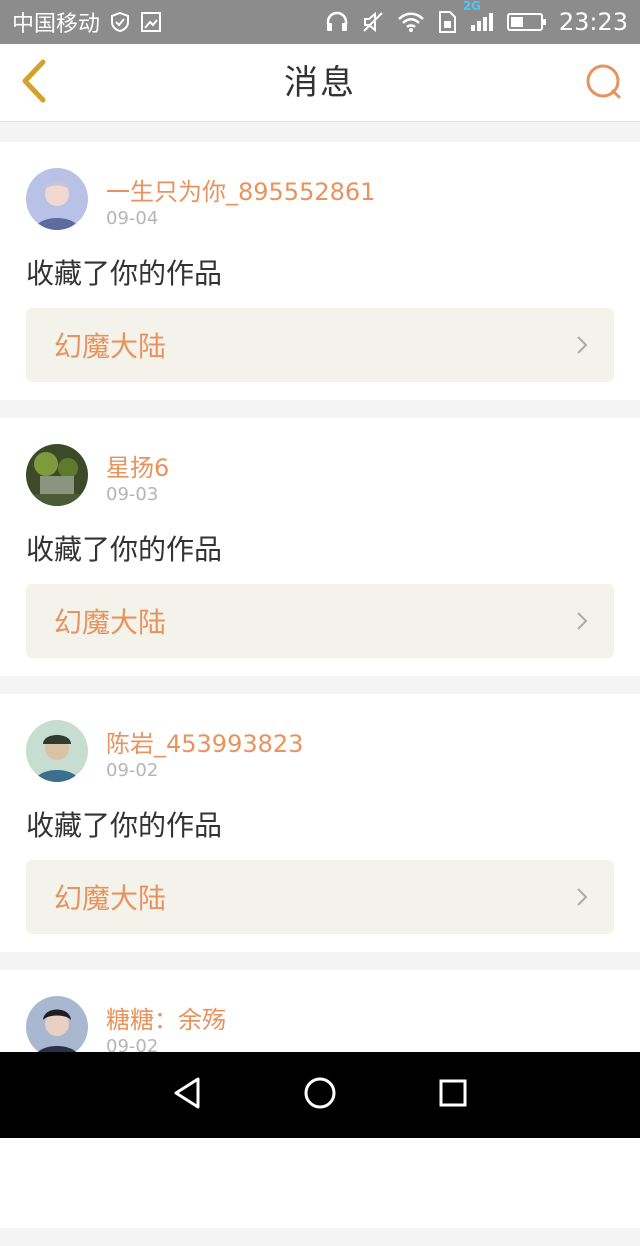  I want to click on app-header: 消息, so click(320, 83).